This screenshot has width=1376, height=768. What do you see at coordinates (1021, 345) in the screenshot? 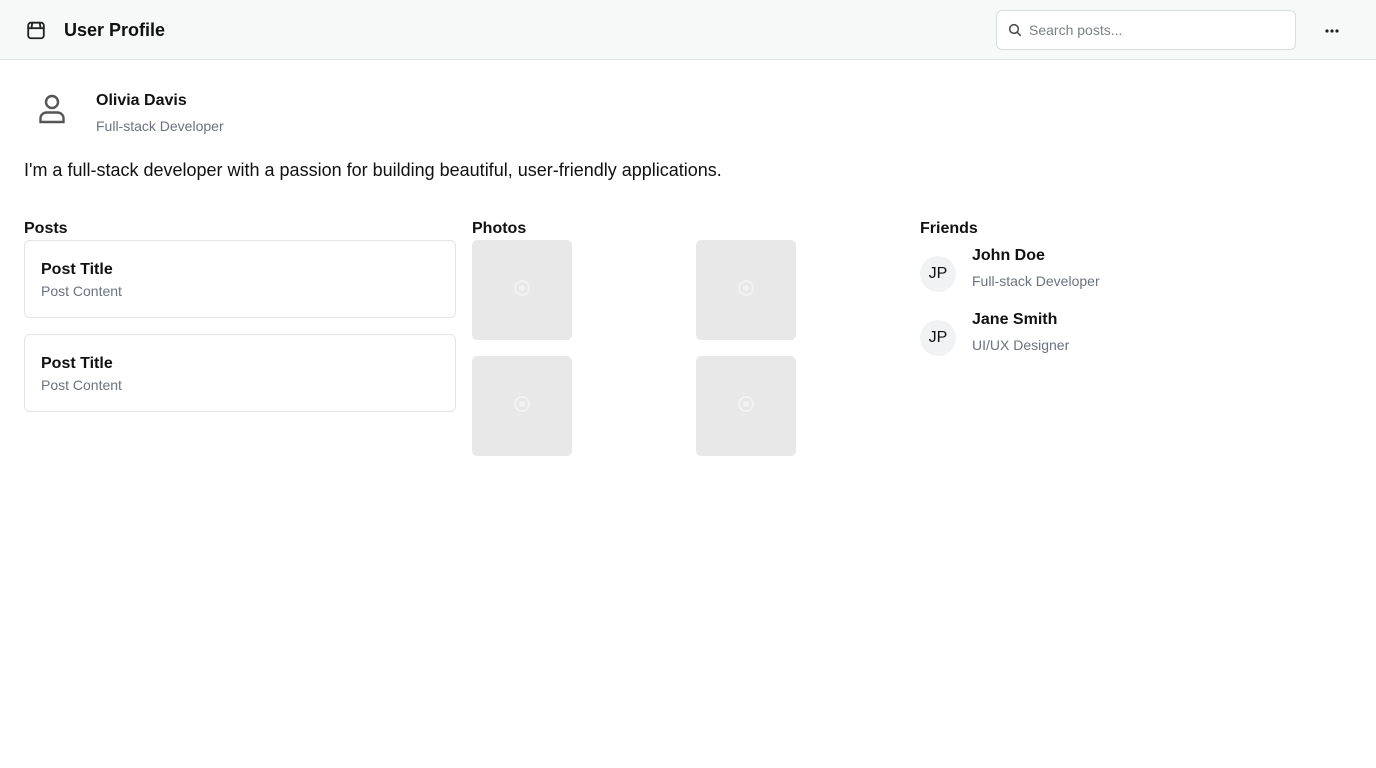
I see `friend-role: UI/UX Designer` at bounding box center [1021, 345].